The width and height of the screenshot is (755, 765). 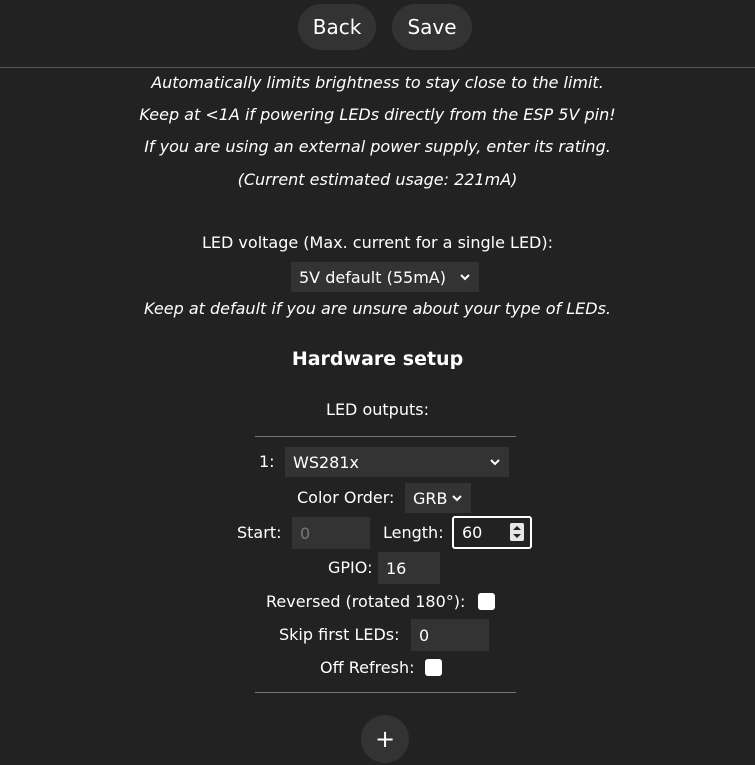 I want to click on led-voltage-select: 5V default (55mA), so click(x=385, y=277).